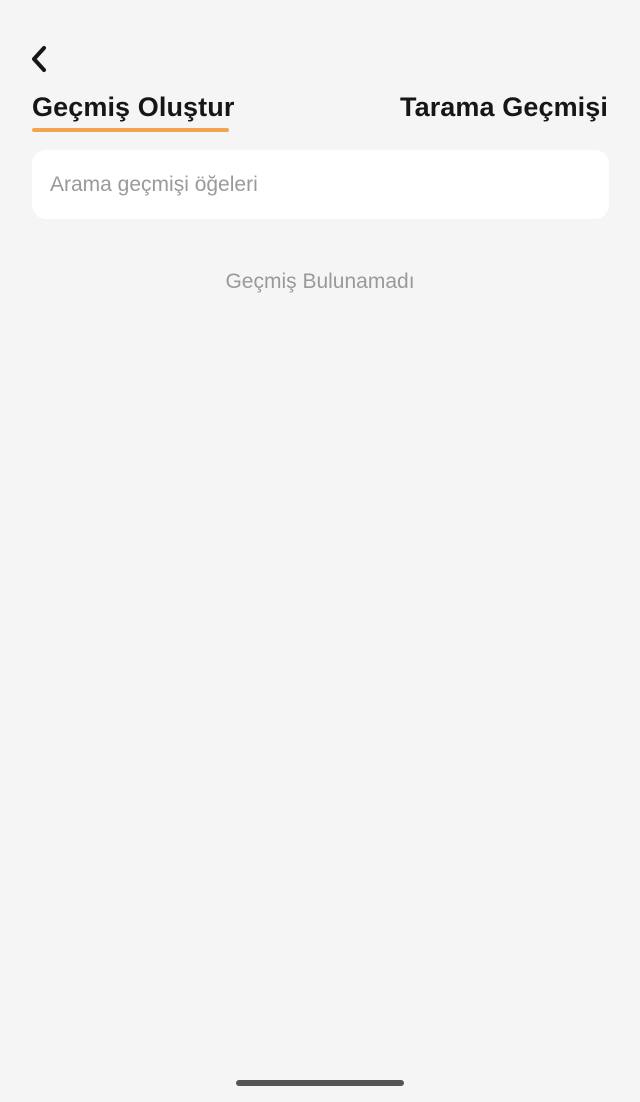 The width and height of the screenshot is (640, 1102). I want to click on search-box, so click(320, 184).